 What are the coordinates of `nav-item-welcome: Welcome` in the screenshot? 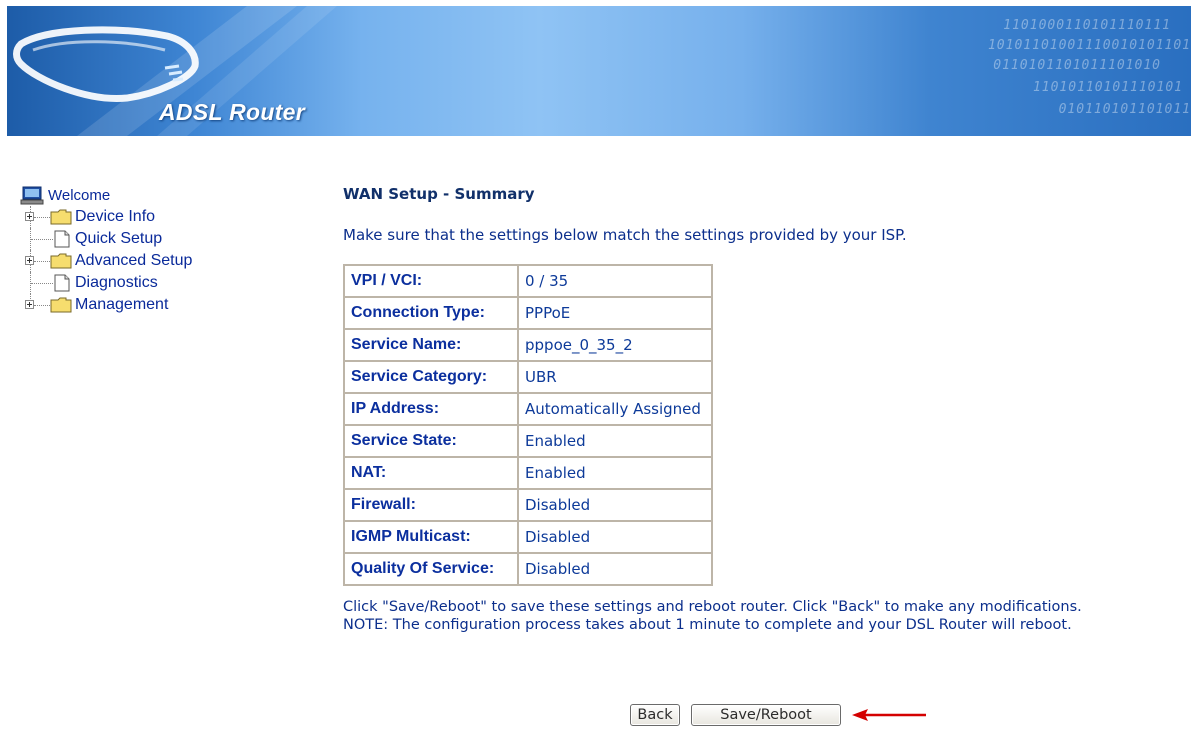 It's located at (135, 195).